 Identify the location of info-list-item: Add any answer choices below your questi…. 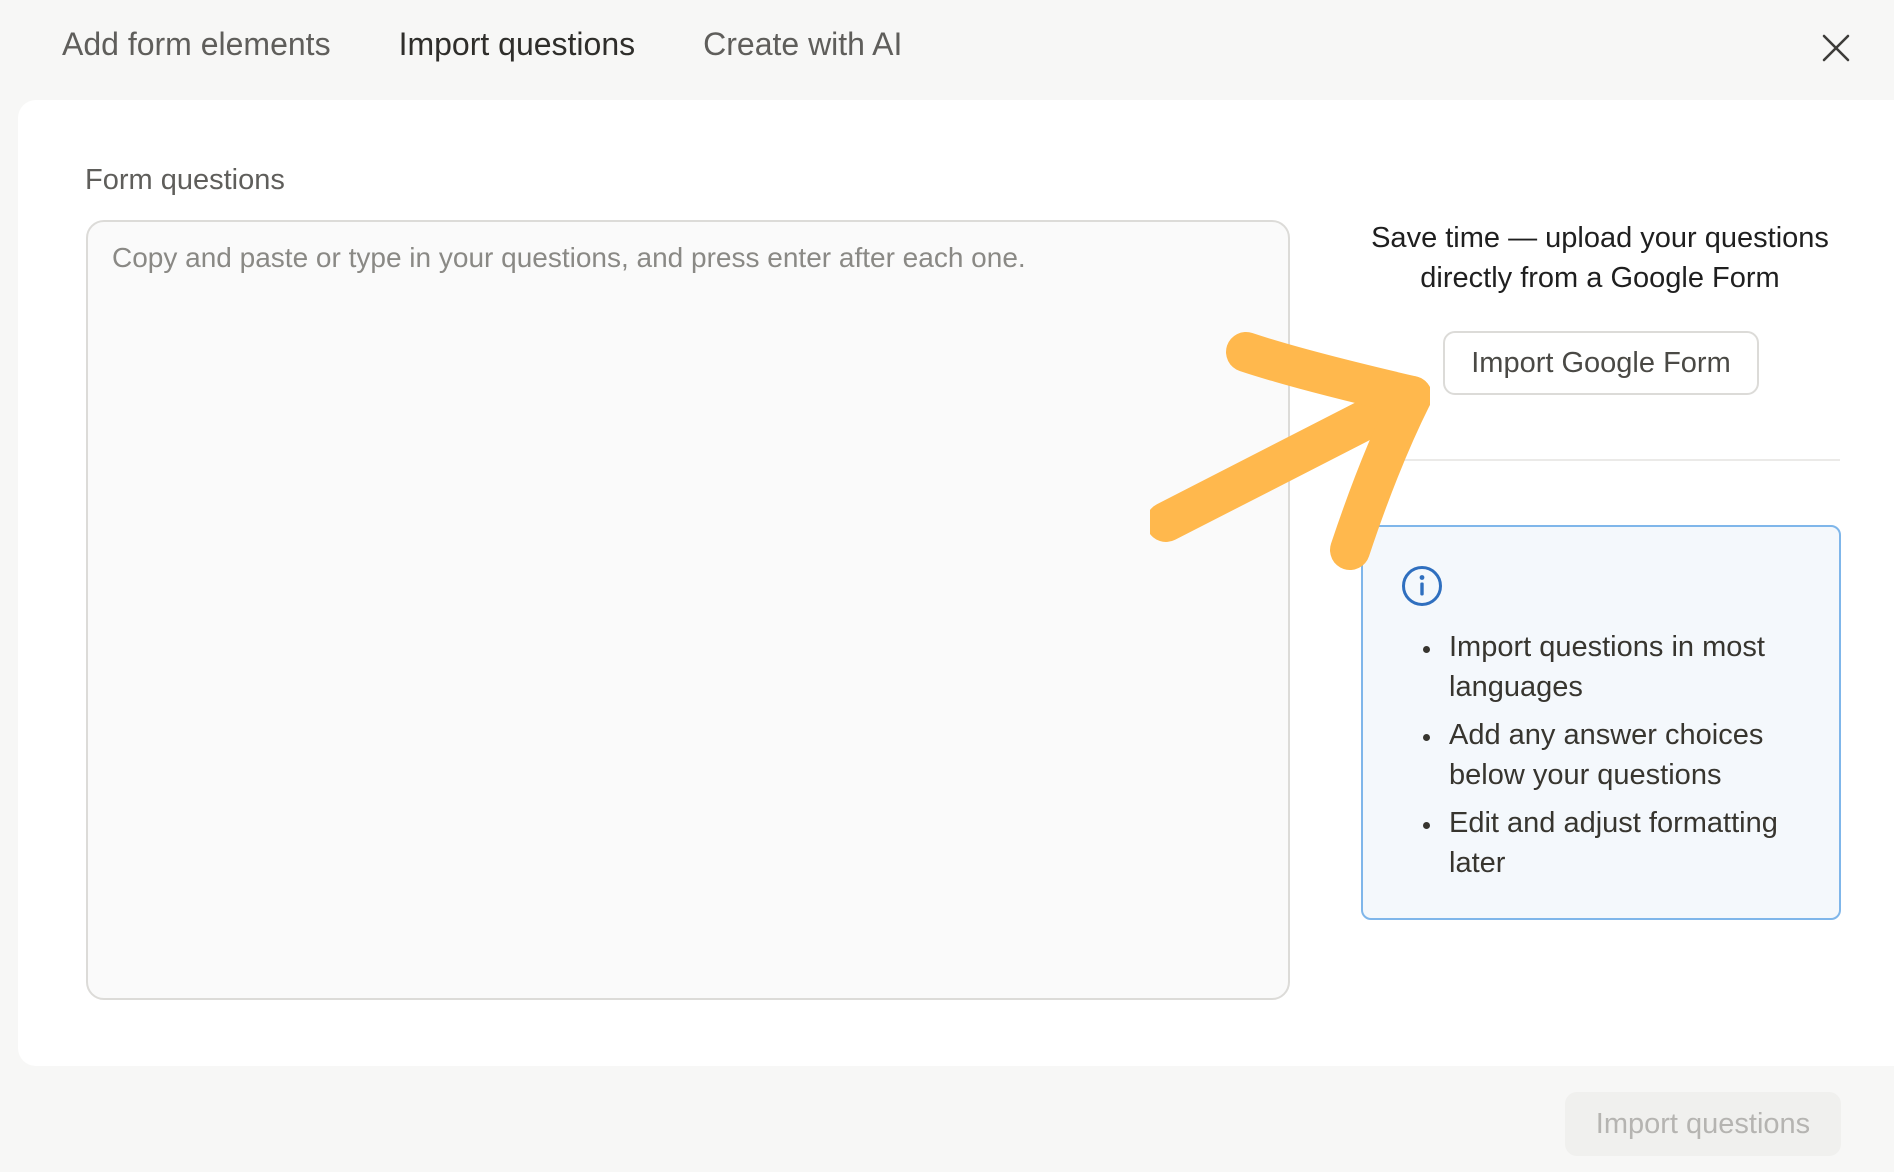
(1633, 755).